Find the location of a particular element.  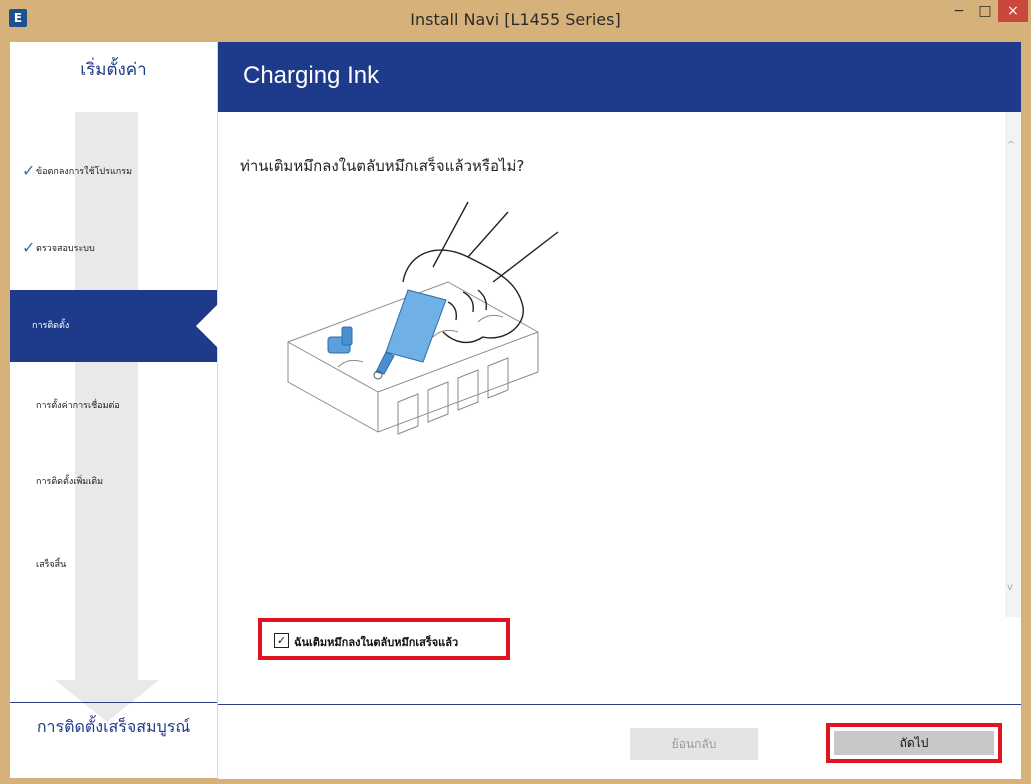

step-label: การตั้งค่าการเชื่อมต่อ is located at coordinates (78, 406).